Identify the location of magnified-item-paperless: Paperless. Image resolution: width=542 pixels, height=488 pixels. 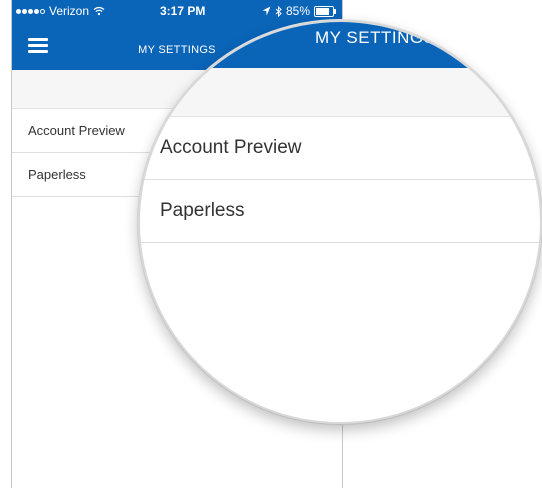
(340, 211).